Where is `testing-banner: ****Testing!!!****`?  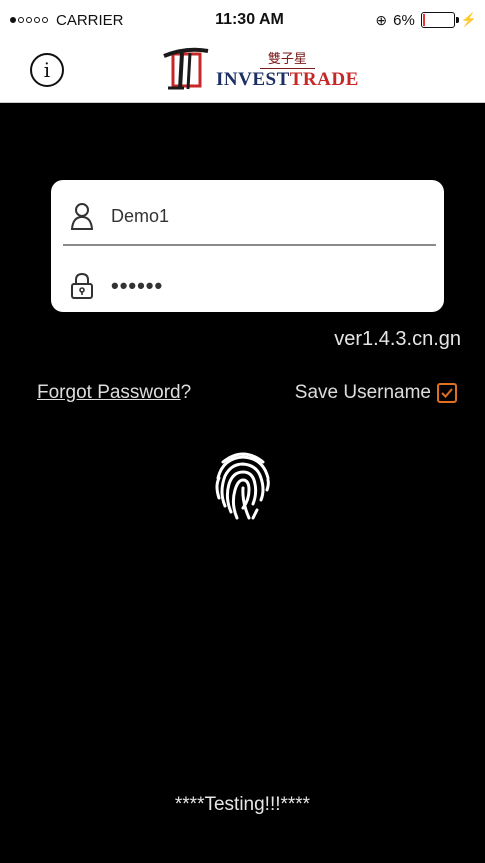
testing-banner: ****Testing!!!**** is located at coordinates (242, 804).